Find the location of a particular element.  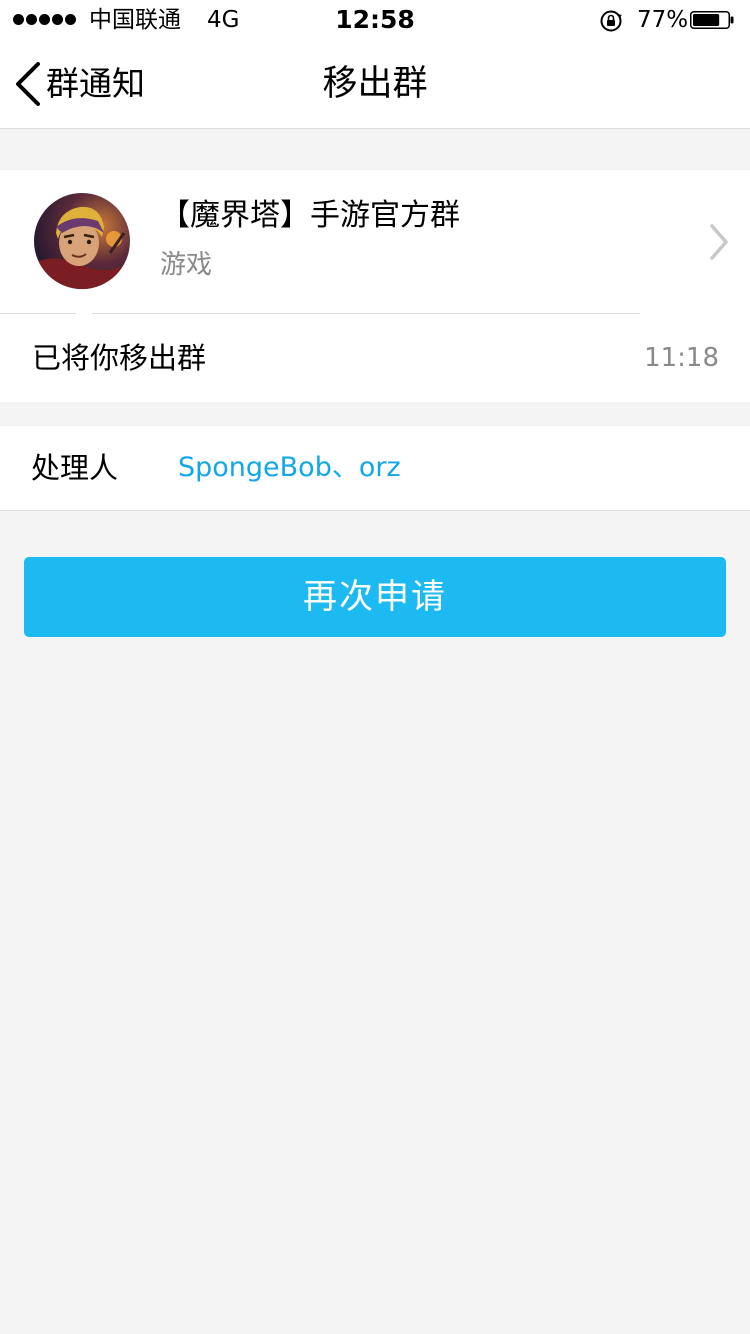

battery-icon is located at coordinates (712, 20).